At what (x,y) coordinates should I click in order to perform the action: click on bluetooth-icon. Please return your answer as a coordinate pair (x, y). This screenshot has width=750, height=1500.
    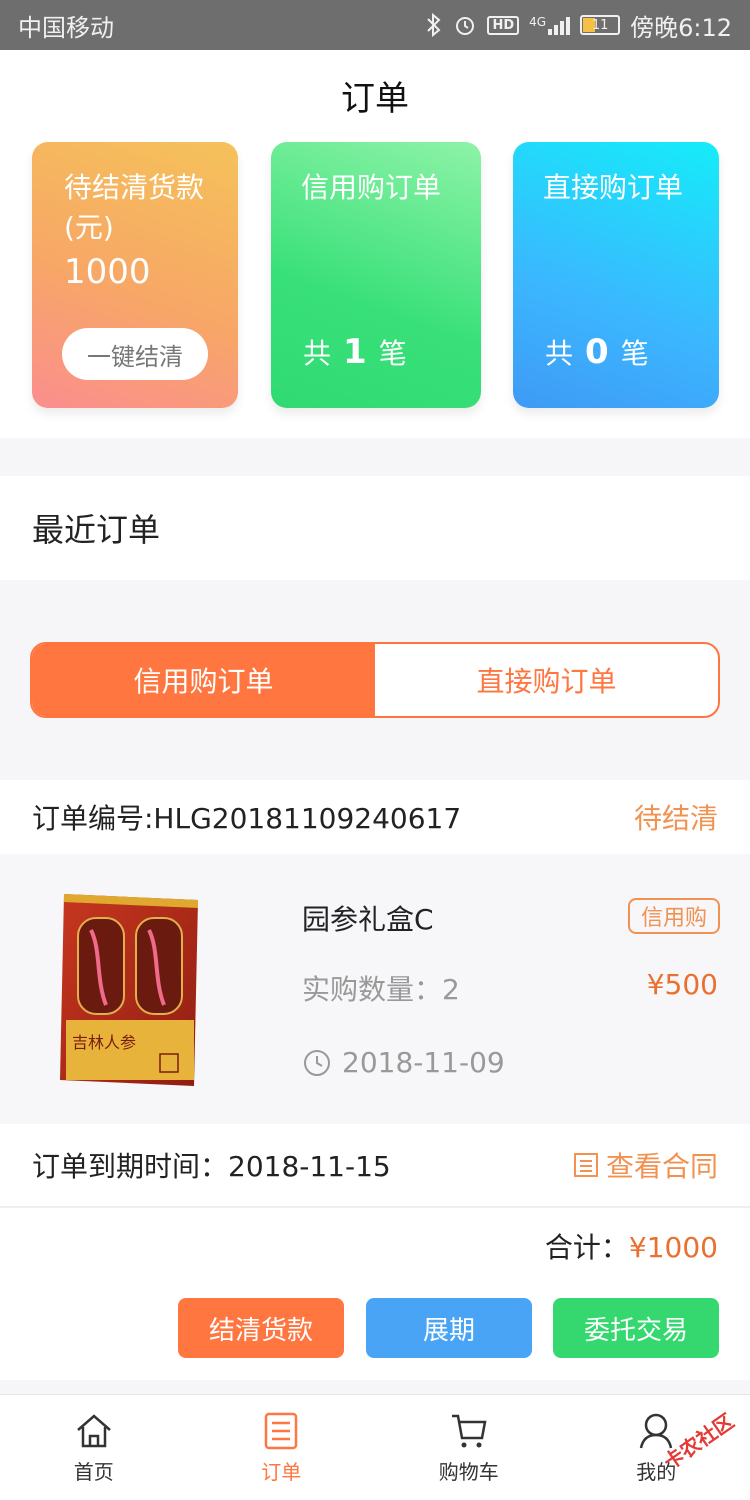
    Looking at the image, I should click on (434, 25).